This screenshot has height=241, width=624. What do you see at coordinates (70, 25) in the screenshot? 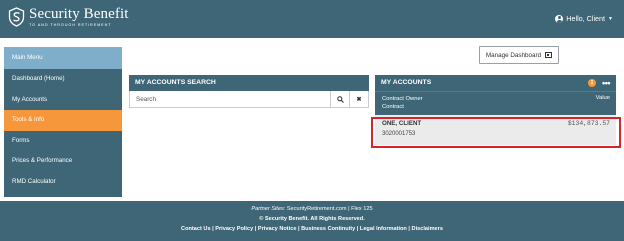
I see `brand-tagline: TO AND THROUGH RETIREMENT` at bounding box center [70, 25].